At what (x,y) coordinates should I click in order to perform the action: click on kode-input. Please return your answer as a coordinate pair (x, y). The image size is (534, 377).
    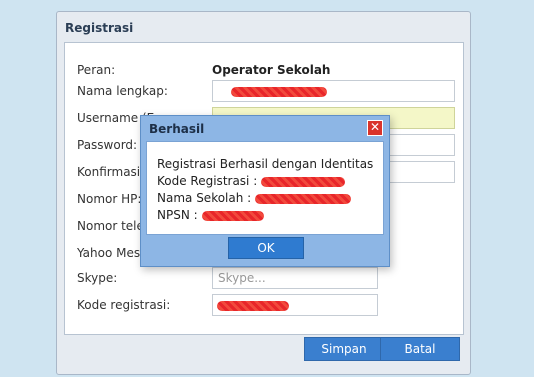
    Looking at the image, I should click on (295, 305).